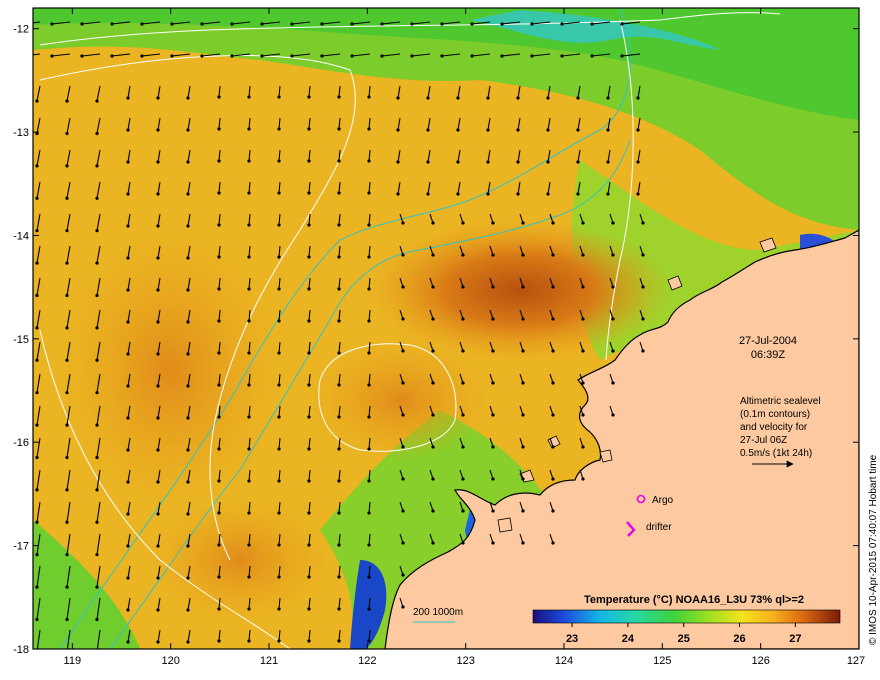 The width and height of the screenshot is (880, 680). What do you see at coordinates (684, 639) in the screenshot?
I see `colorbar-tick-label: 25` at bounding box center [684, 639].